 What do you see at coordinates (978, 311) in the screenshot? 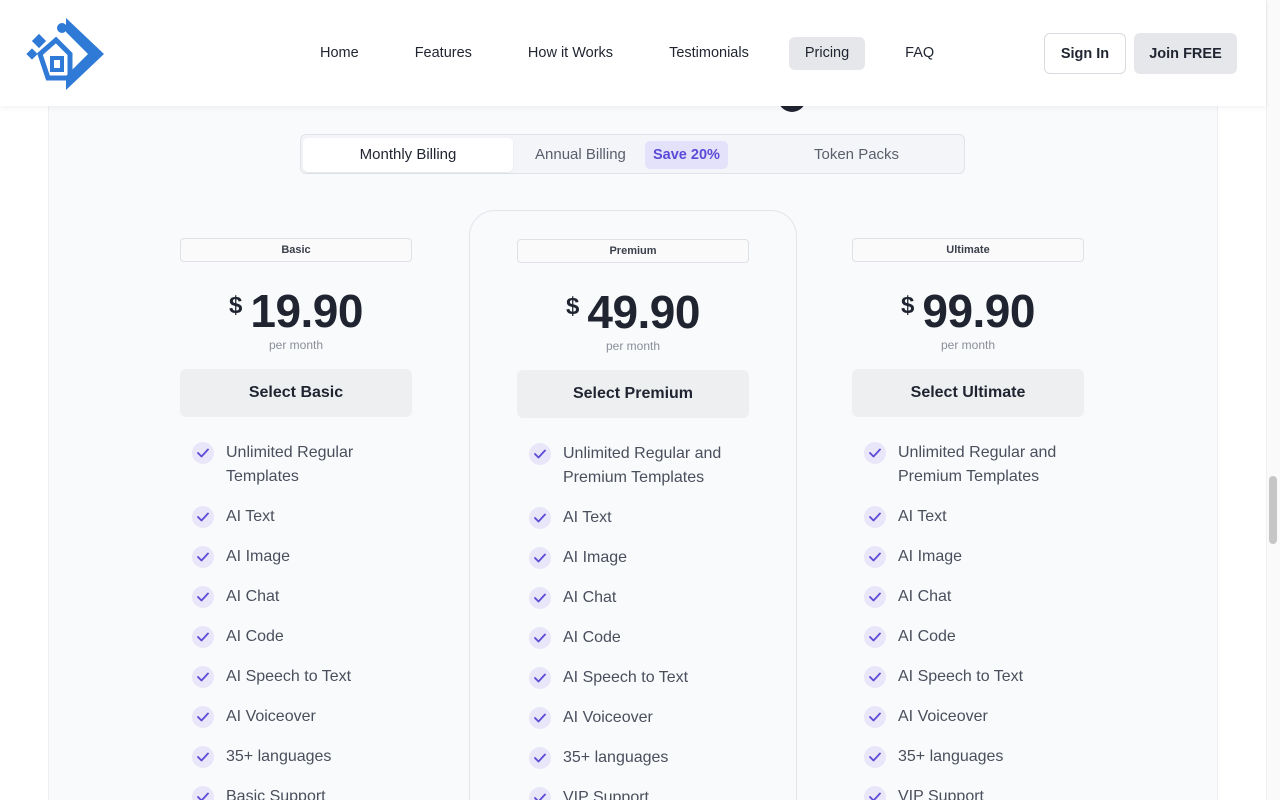
I see `price-amount: 99.90` at bounding box center [978, 311].